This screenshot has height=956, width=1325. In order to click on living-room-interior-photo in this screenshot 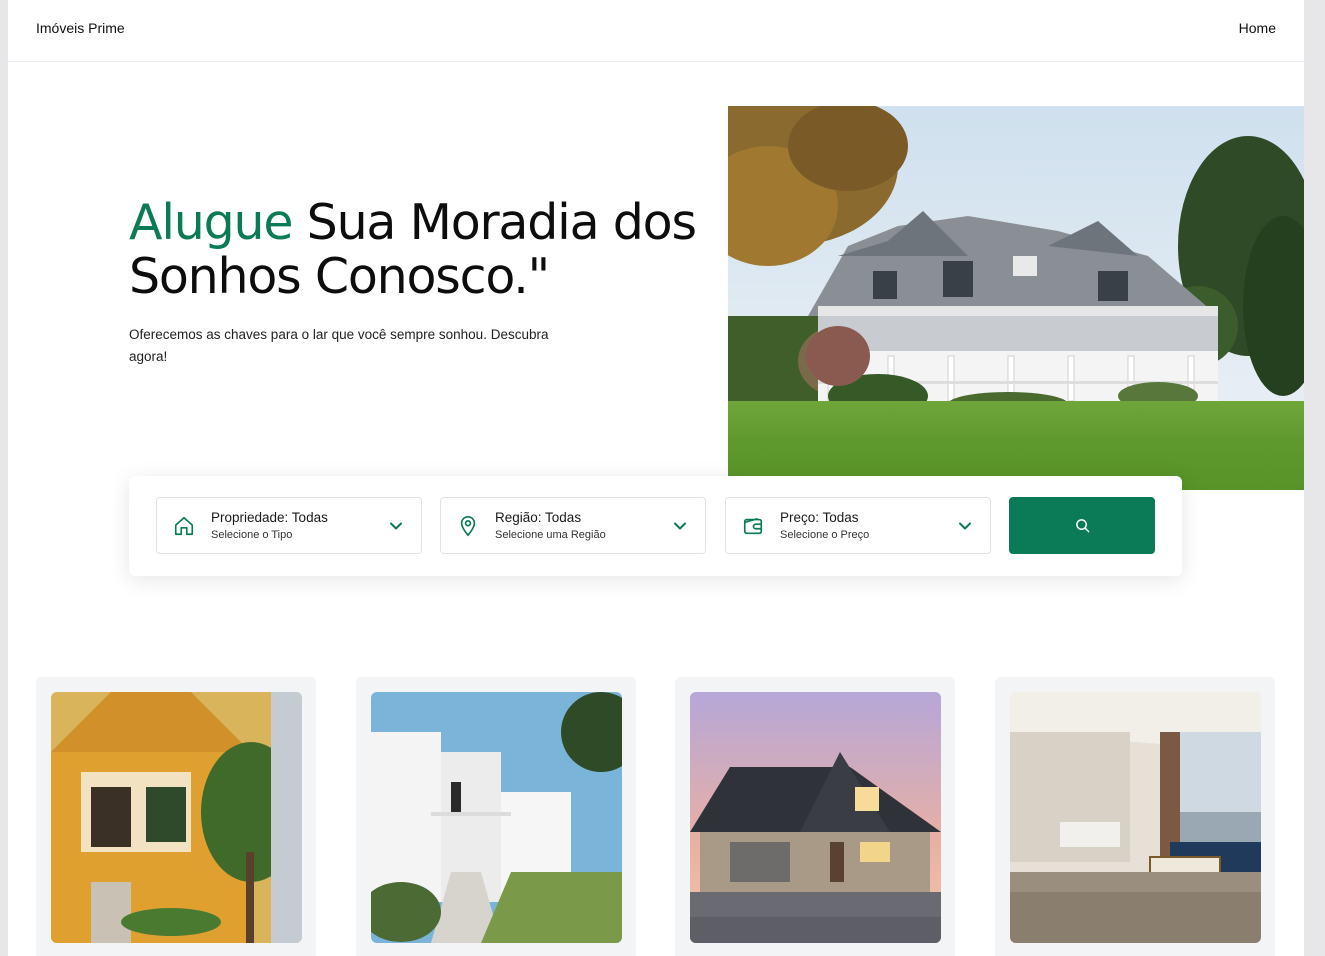, I will do `click(1135, 817)`.